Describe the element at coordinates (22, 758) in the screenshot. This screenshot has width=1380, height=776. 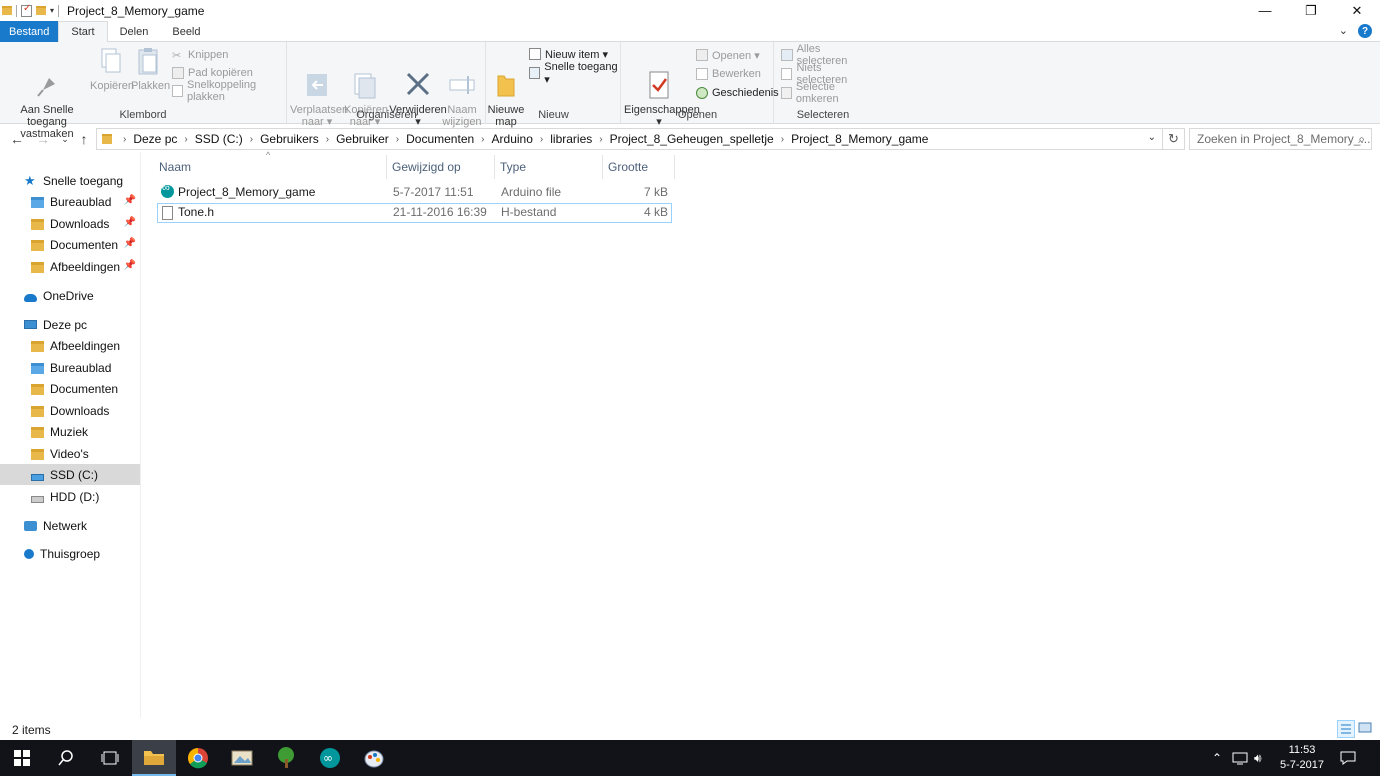
I see `windows-start-icon` at that location.